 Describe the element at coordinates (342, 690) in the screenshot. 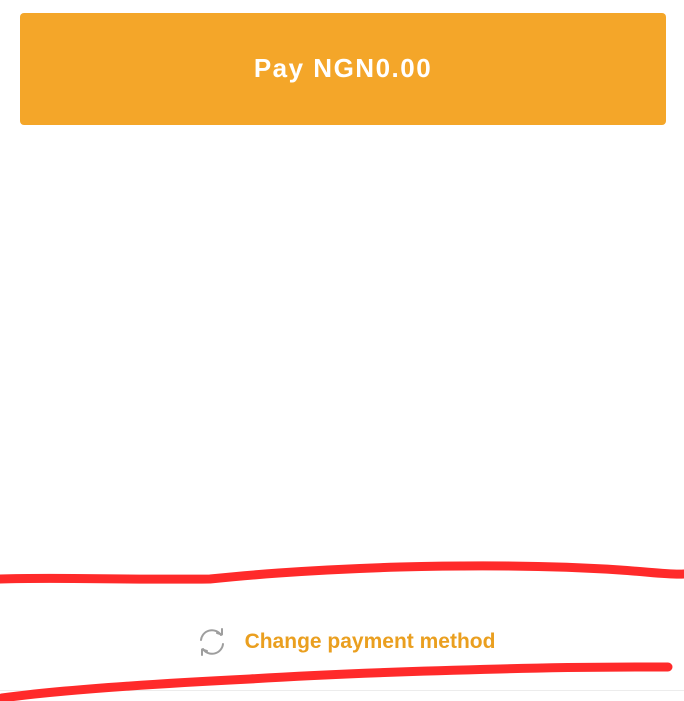

I see `bottom-divider` at that location.